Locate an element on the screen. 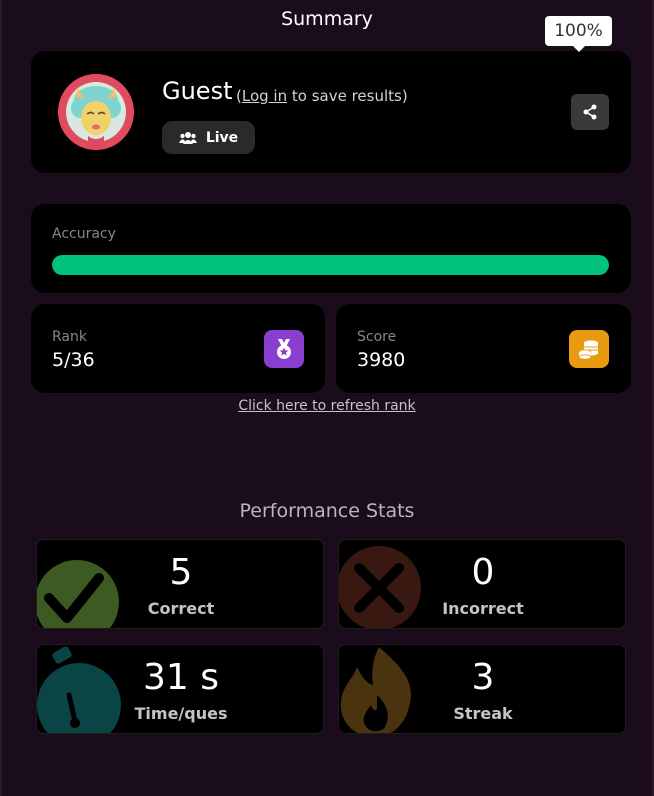 The height and width of the screenshot is (796, 654). accuracy-percent-tooltip: 100% is located at coordinates (578, 34).